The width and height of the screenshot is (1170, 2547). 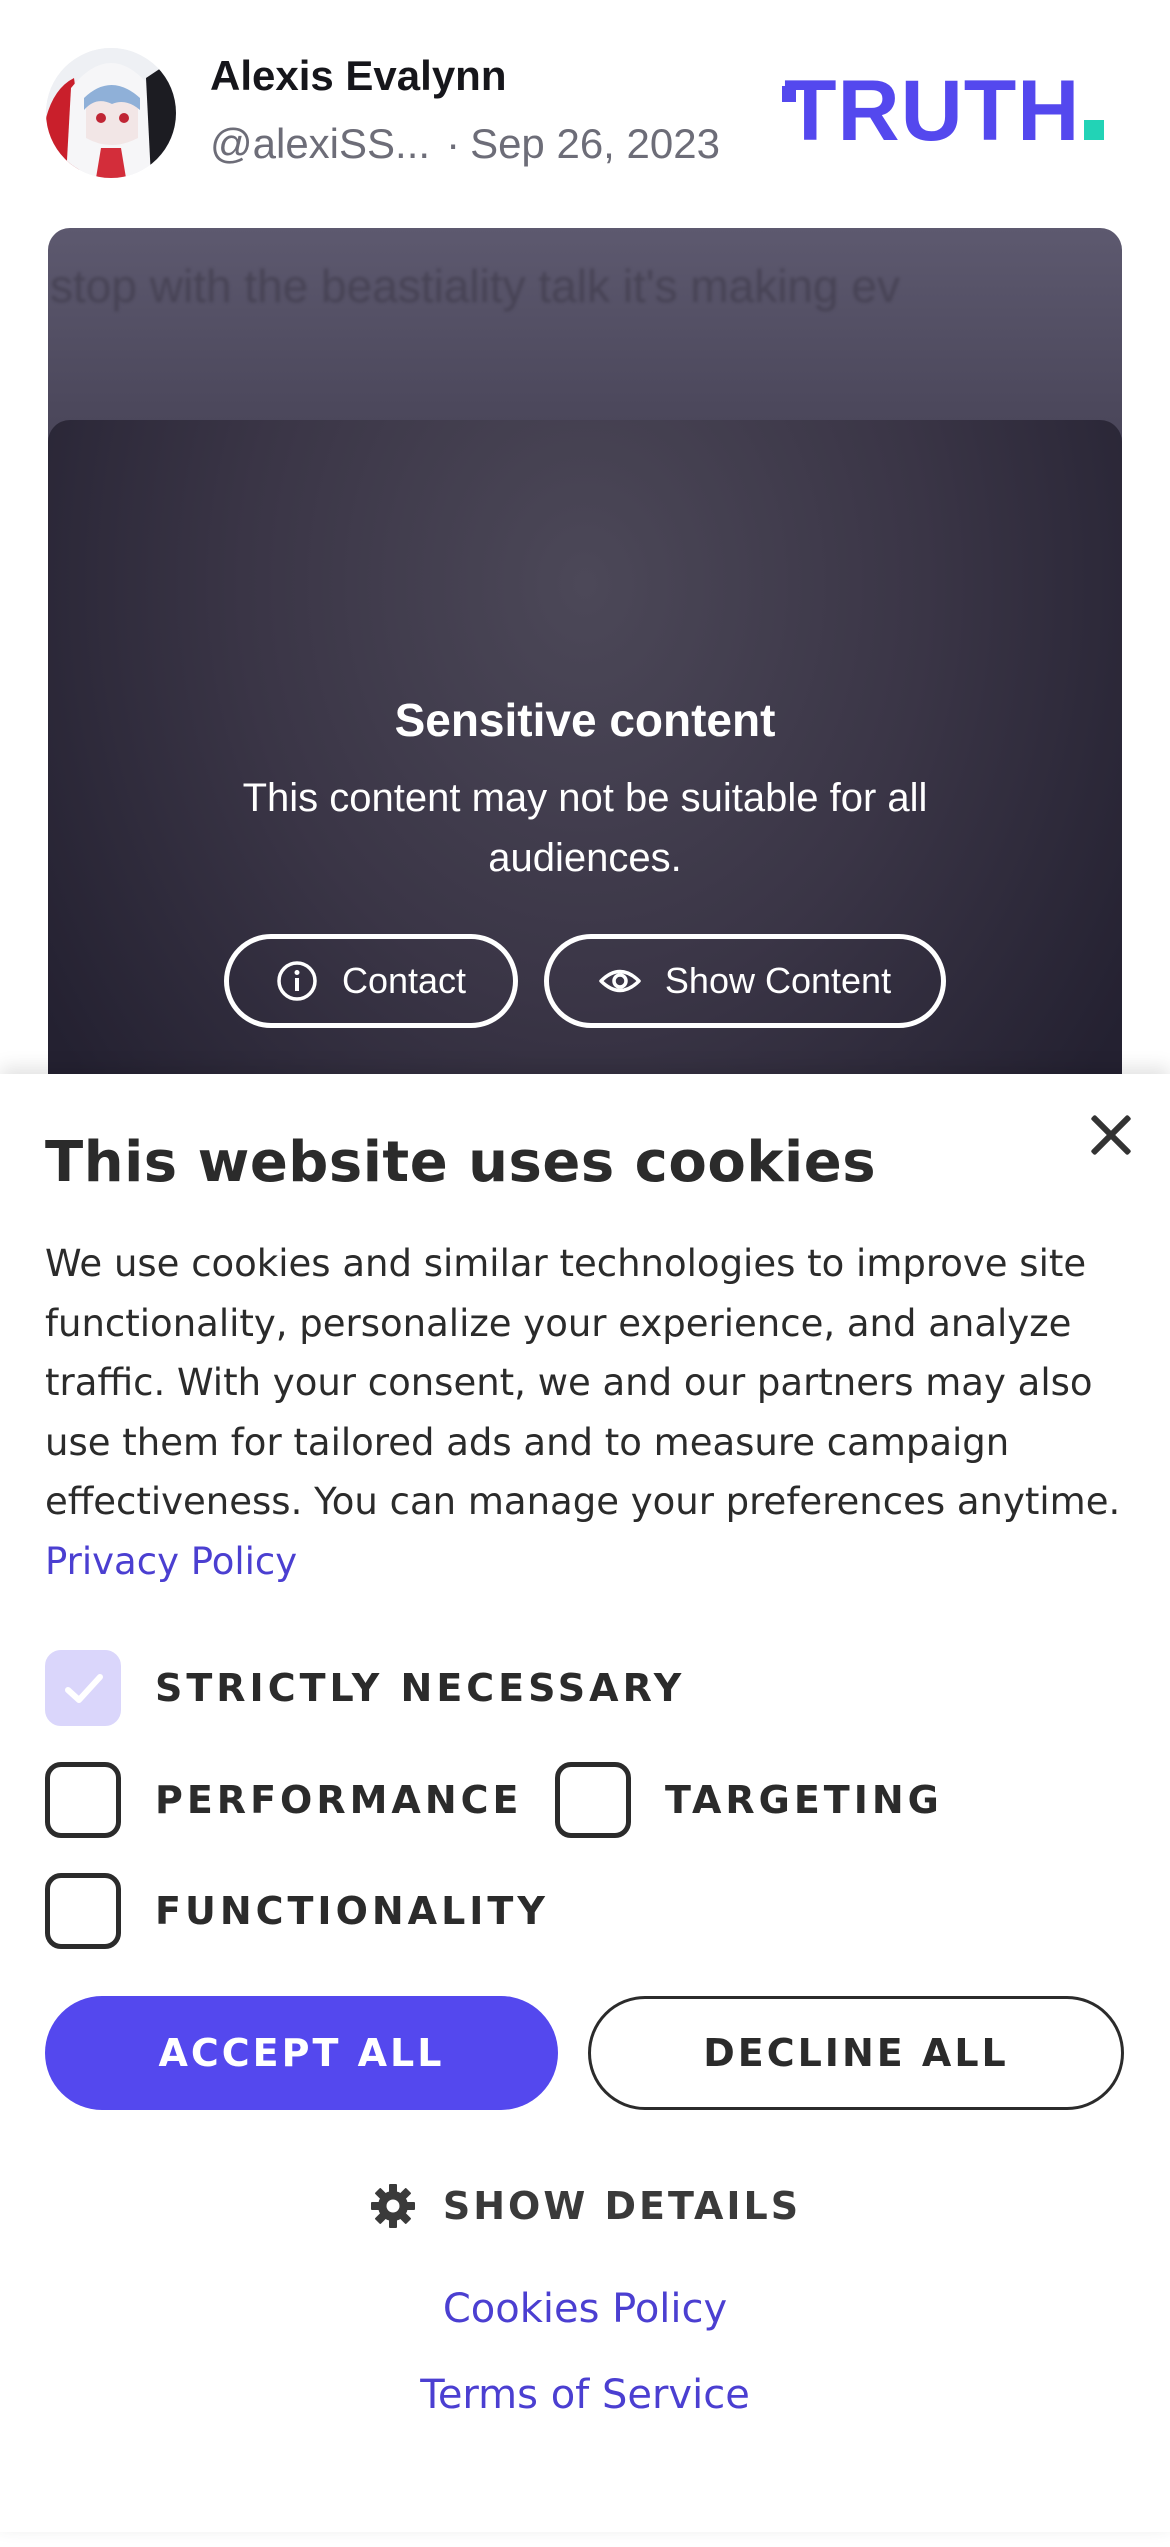 What do you see at coordinates (804, 1800) in the screenshot?
I see `targeting-label: TARGETING` at bounding box center [804, 1800].